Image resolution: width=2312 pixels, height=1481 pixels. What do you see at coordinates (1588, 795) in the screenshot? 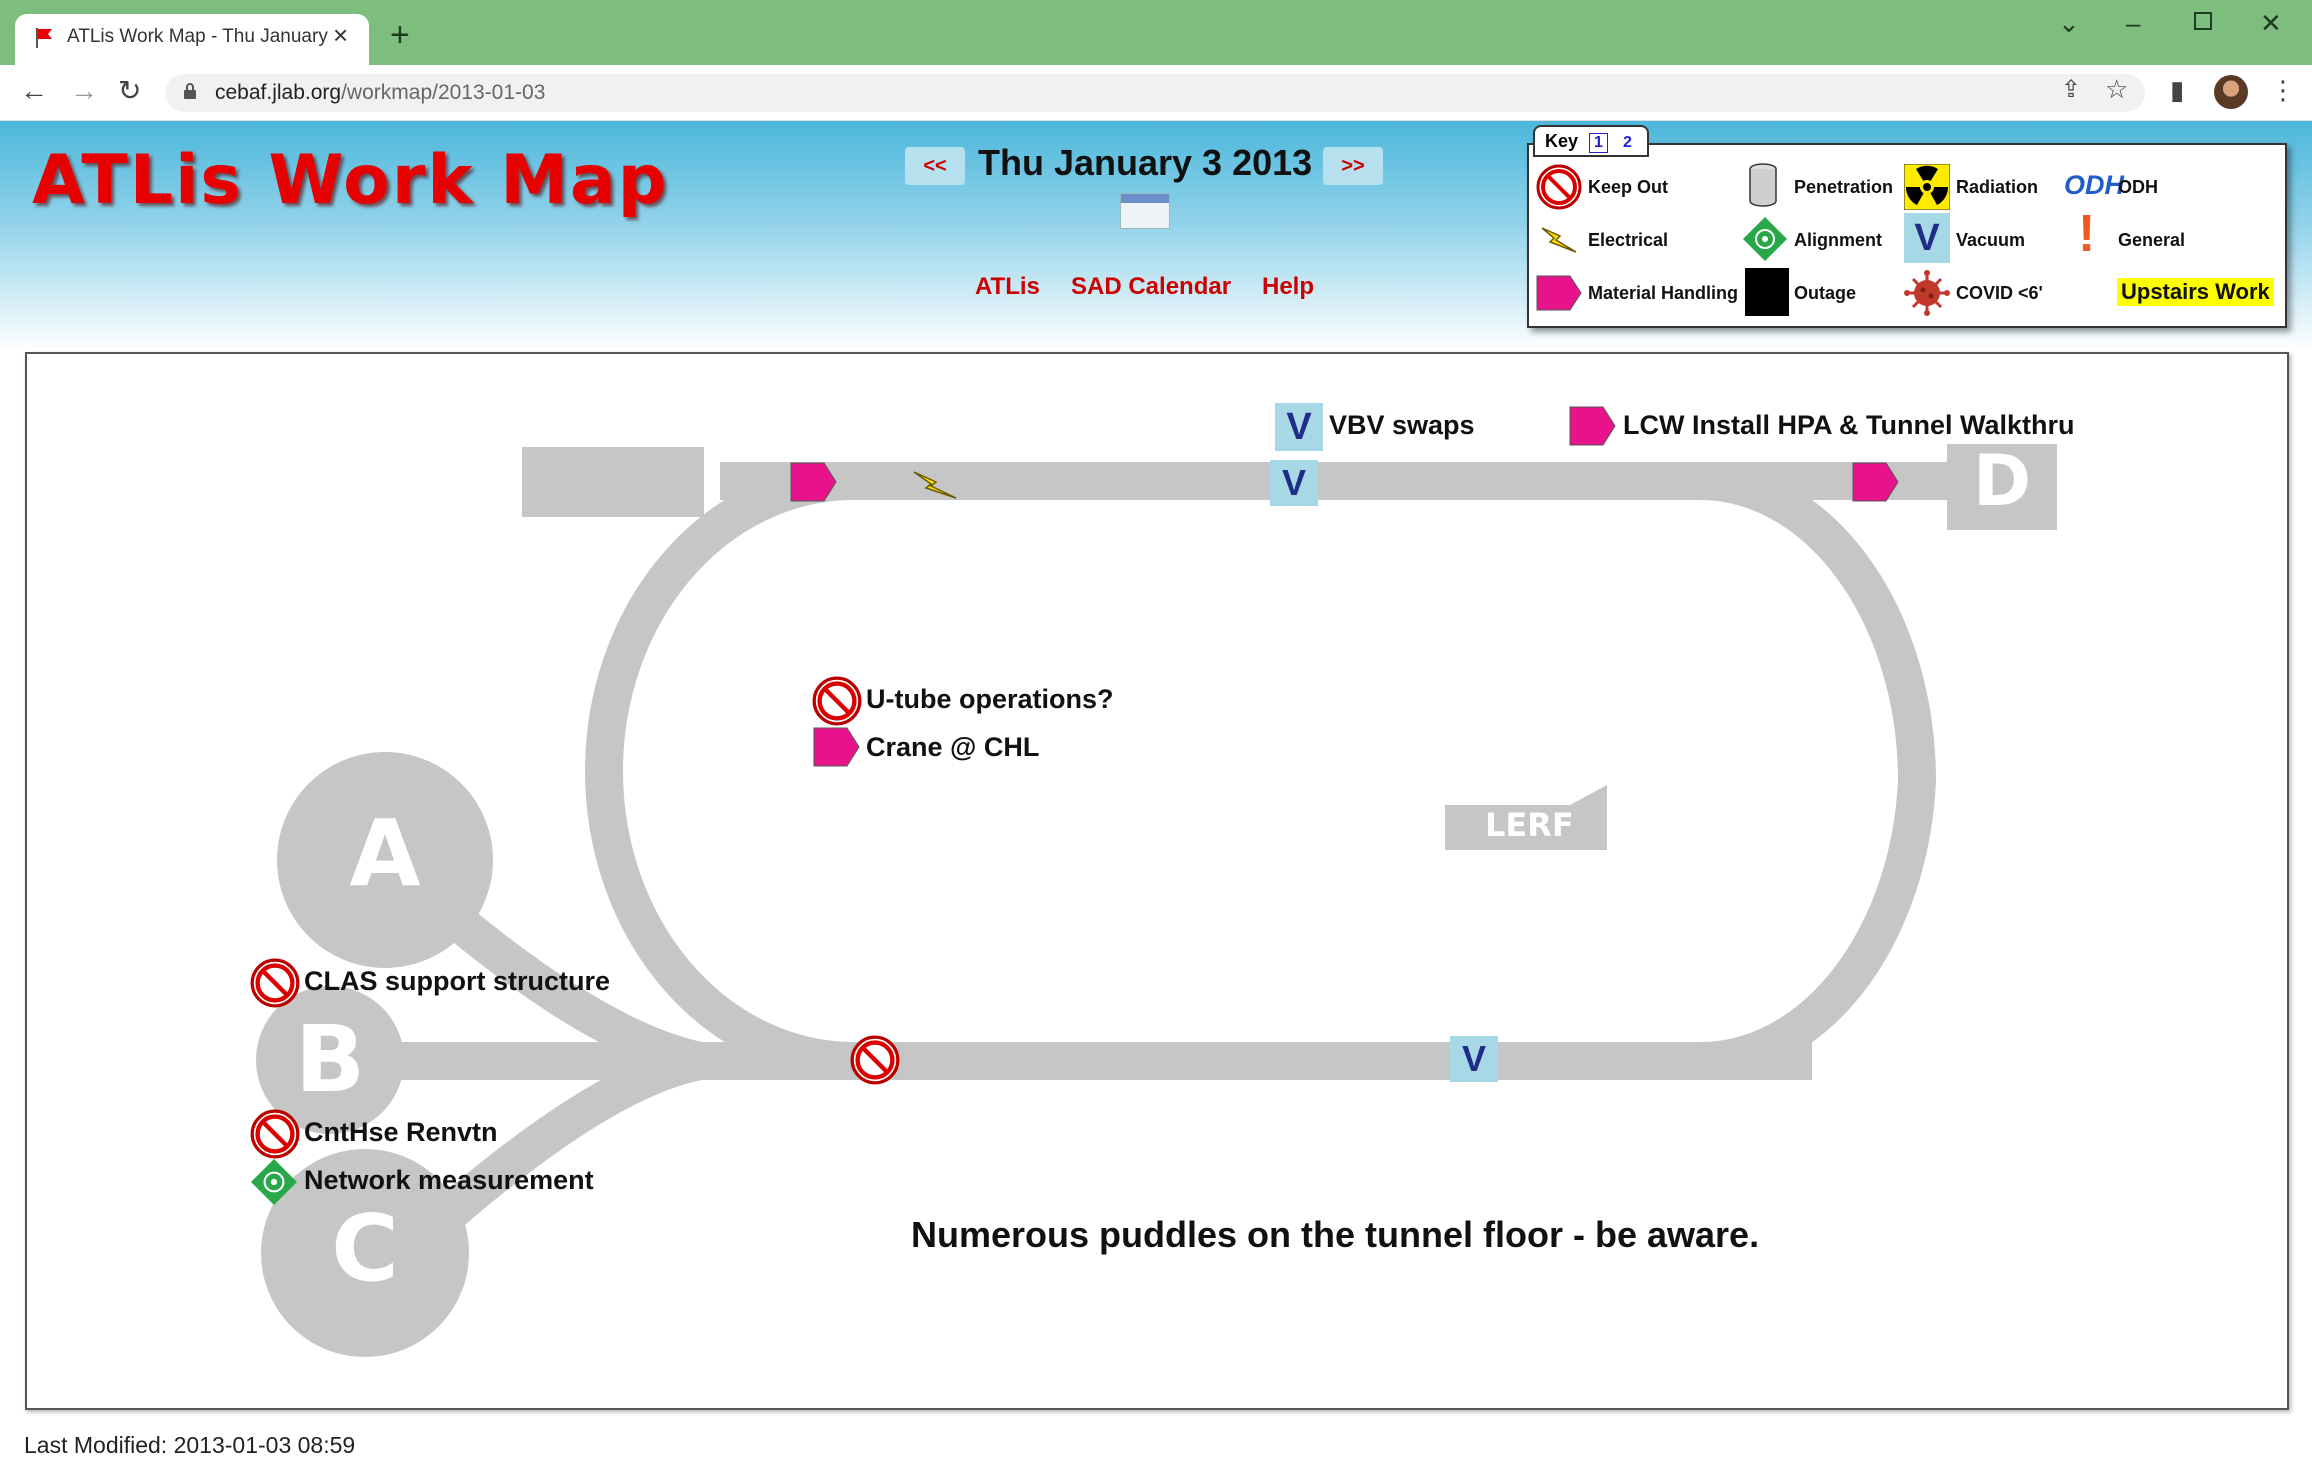
I see `lerf-roof` at bounding box center [1588, 795].